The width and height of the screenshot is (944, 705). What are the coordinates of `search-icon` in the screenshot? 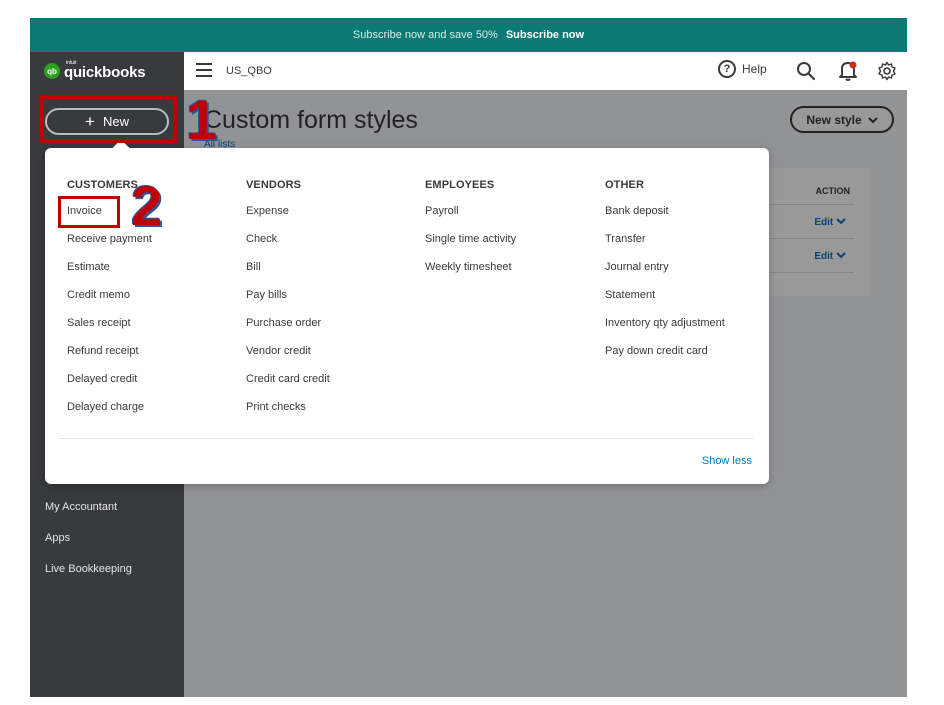 It's located at (806, 71).